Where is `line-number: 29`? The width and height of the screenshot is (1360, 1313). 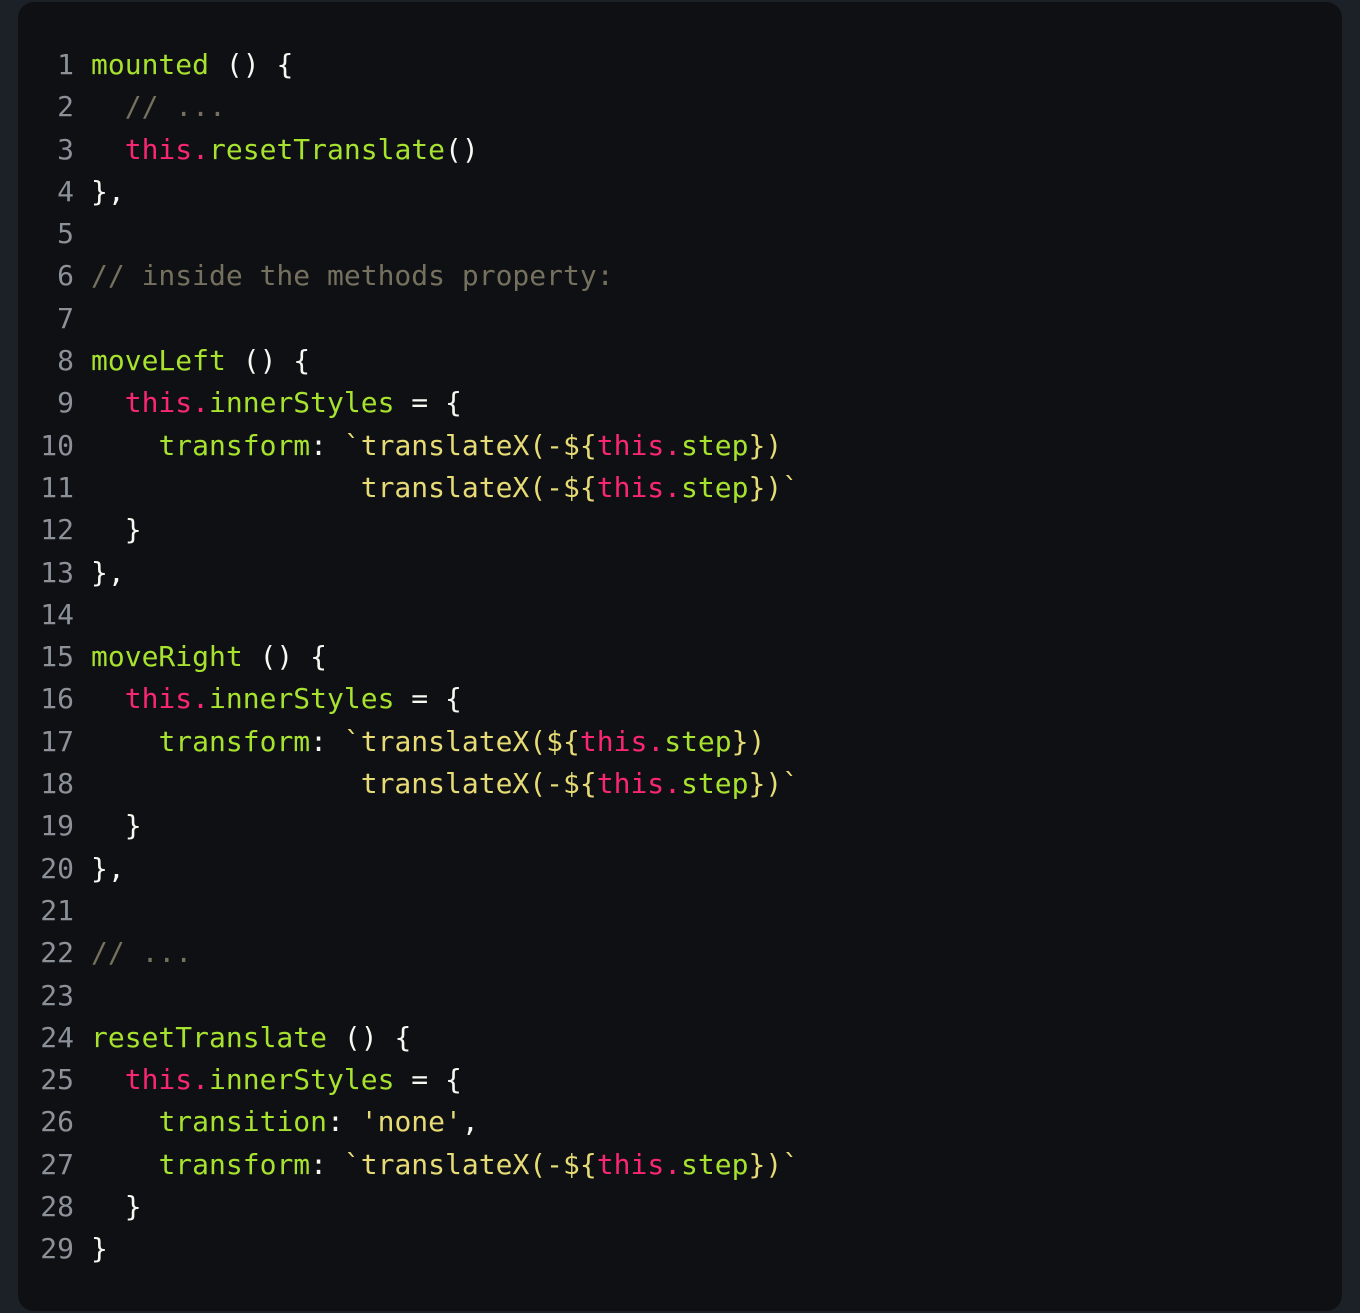 line-number: 29 is located at coordinates (57, 1249).